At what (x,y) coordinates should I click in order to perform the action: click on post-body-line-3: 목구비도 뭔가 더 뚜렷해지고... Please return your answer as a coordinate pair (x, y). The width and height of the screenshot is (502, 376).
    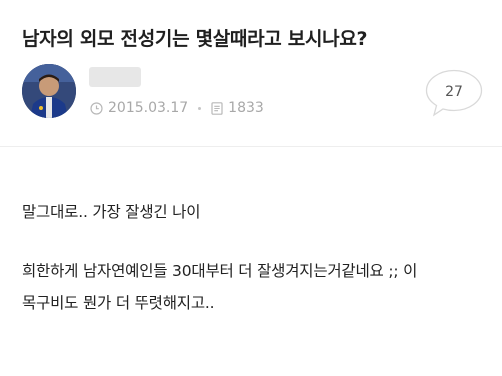
    Looking at the image, I should click on (118, 303).